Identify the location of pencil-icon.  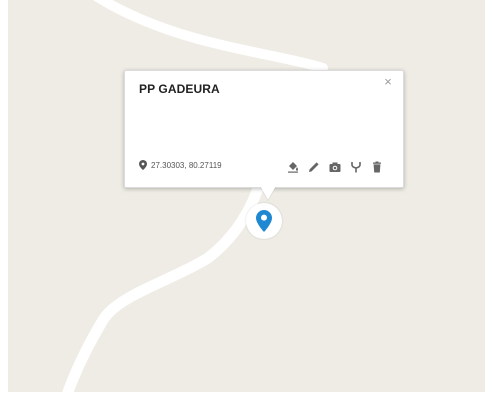
(314, 167).